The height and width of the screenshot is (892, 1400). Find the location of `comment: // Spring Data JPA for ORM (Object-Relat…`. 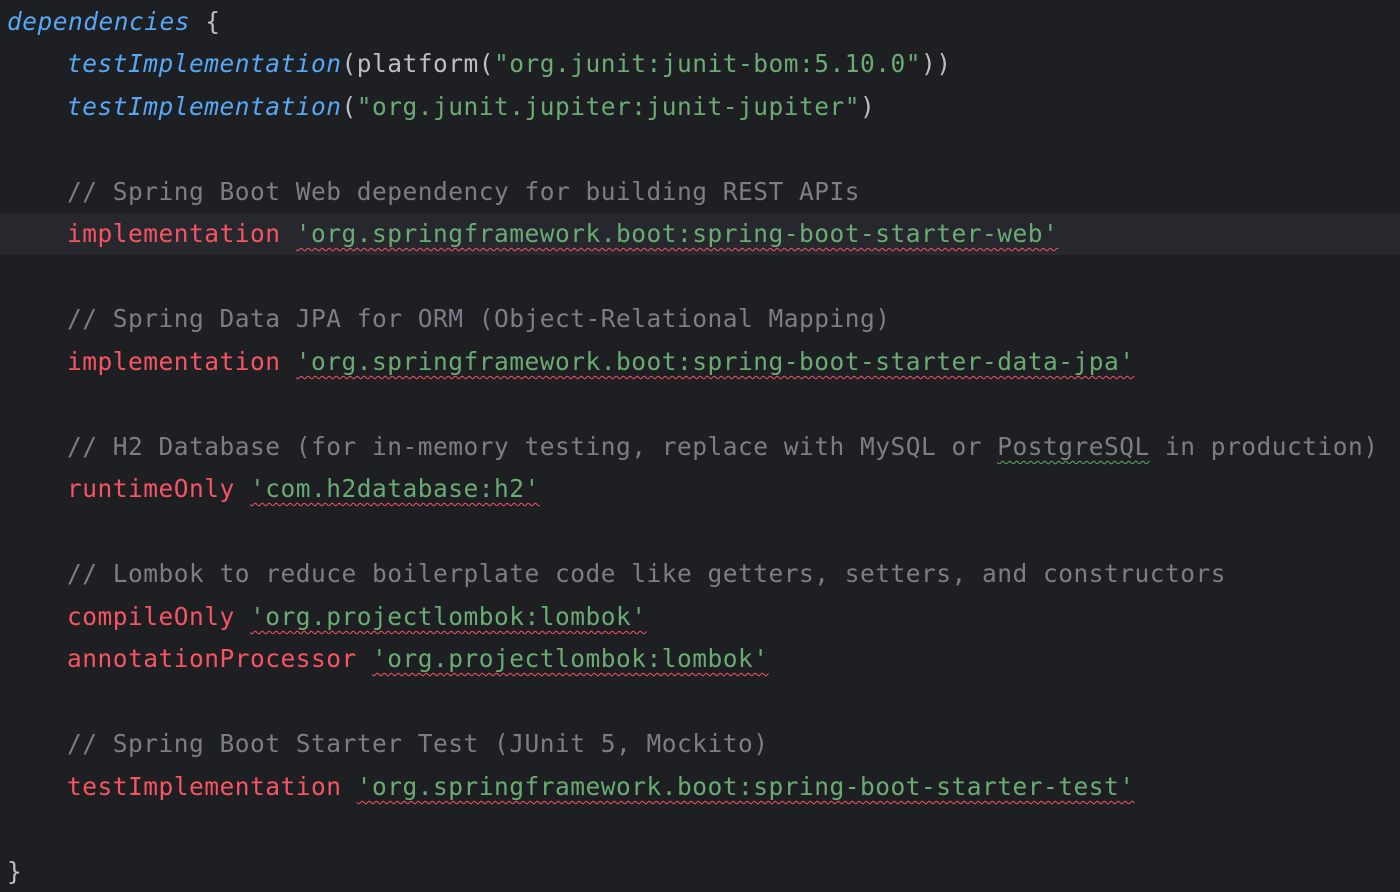

comment: // Spring Data JPA for ORM (Object-Relat… is located at coordinates (479, 318).